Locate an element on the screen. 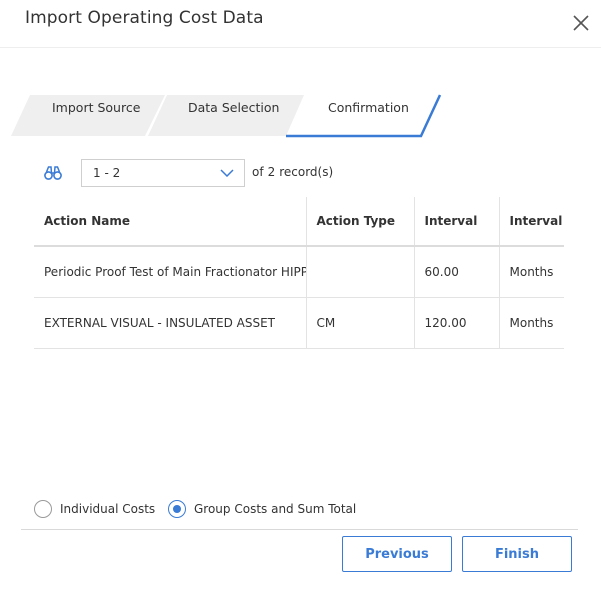 The width and height of the screenshot is (601, 602). individual-costs-radio-circle is located at coordinates (43, 509).